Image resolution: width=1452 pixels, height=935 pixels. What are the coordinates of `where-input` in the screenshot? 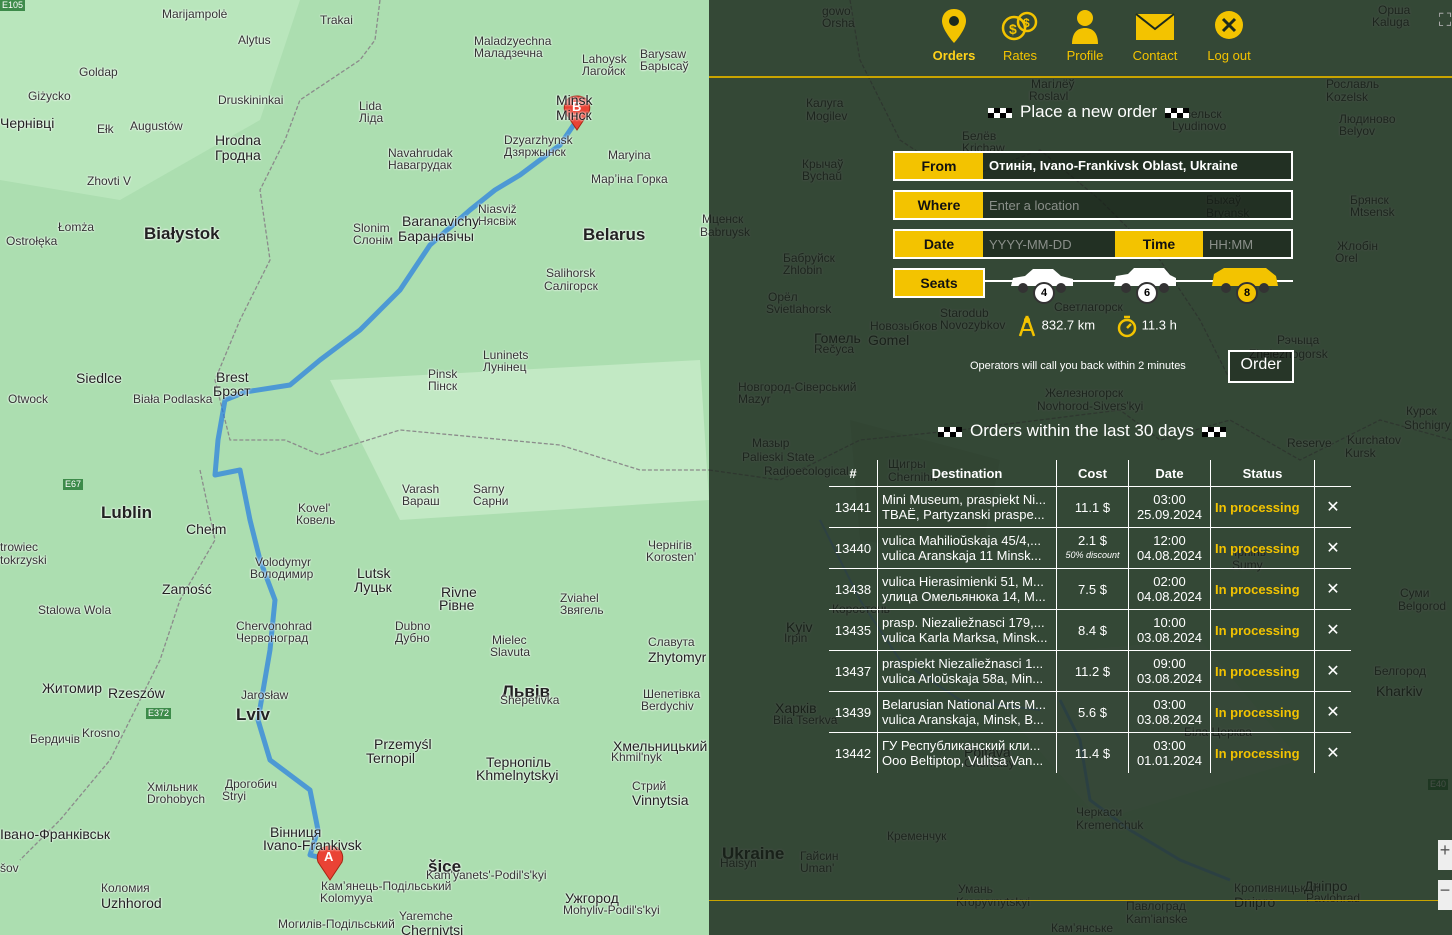 It's located at (1137, 205).